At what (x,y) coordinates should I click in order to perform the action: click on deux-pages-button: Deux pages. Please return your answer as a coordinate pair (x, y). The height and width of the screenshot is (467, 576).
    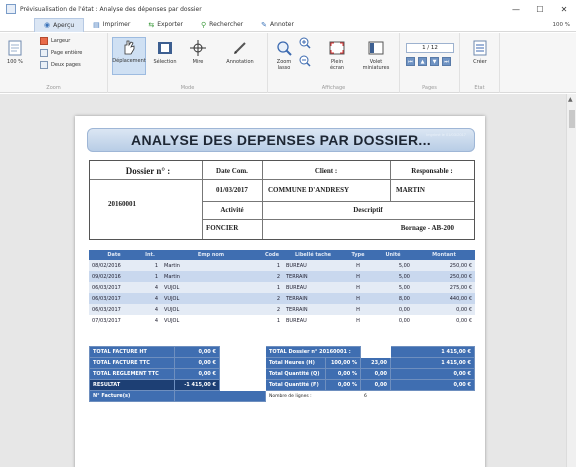
    Looking at the image, I should click on (60, 65).